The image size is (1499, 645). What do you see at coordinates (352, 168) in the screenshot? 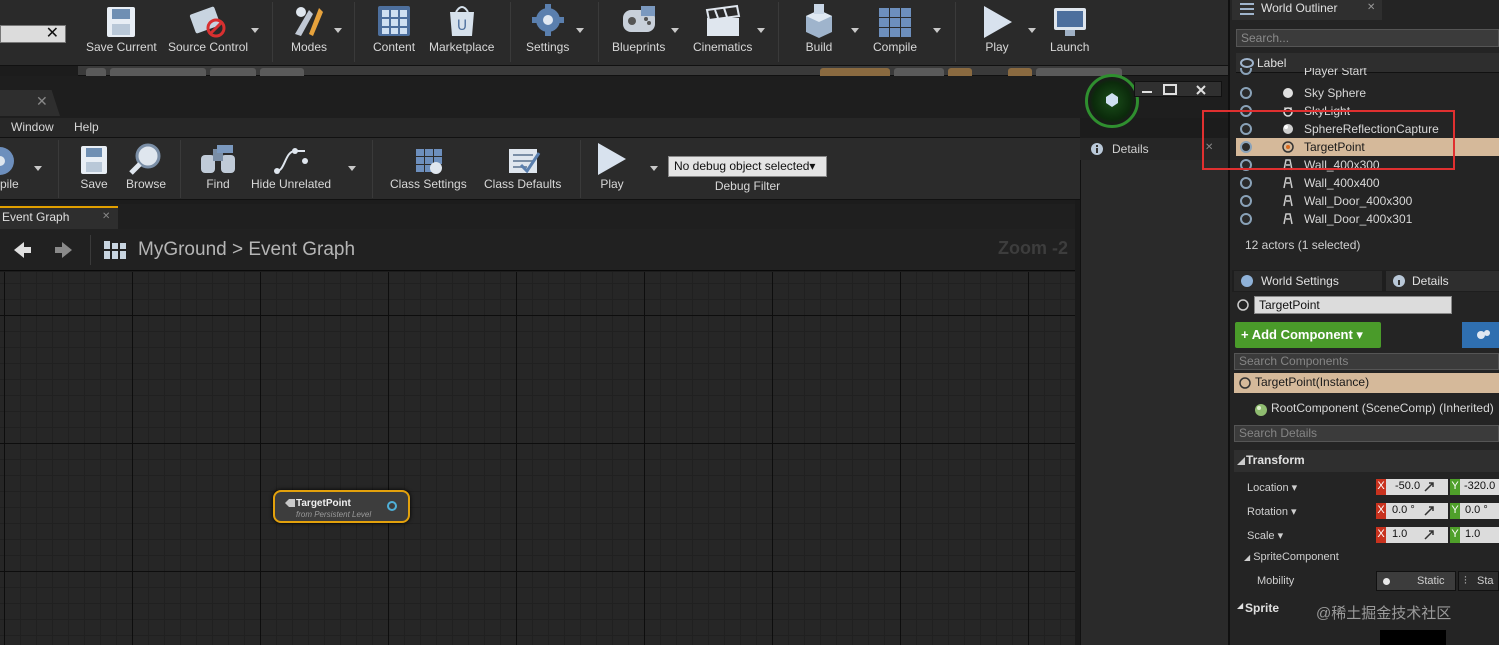
I see `hide-unrelated-dropdown-icon` at bounding box center [352, 168].